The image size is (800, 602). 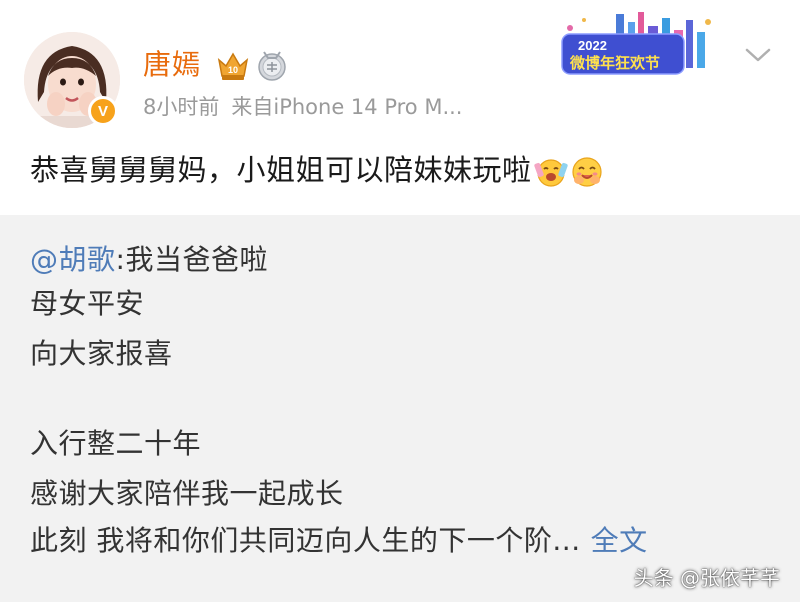 I want to click on repost-first-line: @胡歌:我当爸爸啦, so click(x=149, y=260).